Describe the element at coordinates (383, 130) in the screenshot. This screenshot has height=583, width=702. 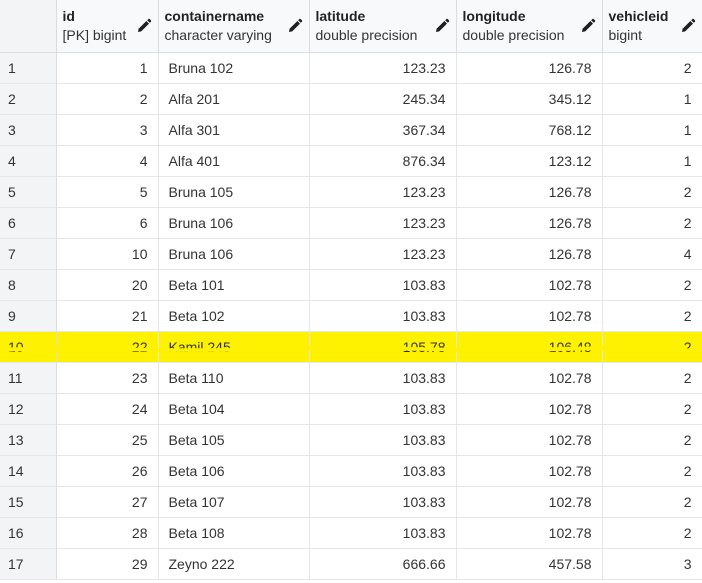
I see `cell-latitude: 367.34` at that location.